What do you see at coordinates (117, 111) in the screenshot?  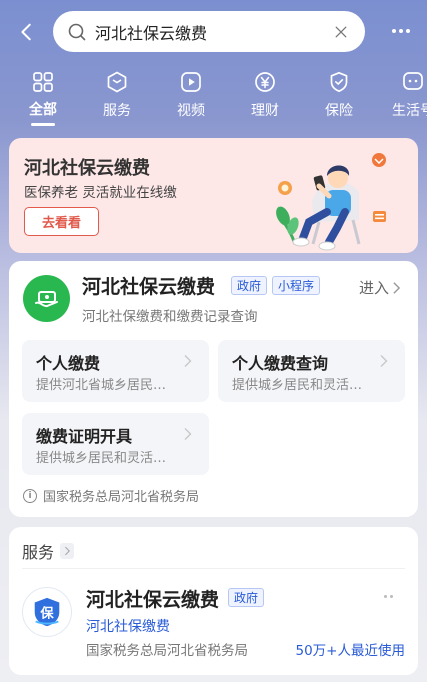 I see `tab-label: 服务` at bounding box center [117, 111].